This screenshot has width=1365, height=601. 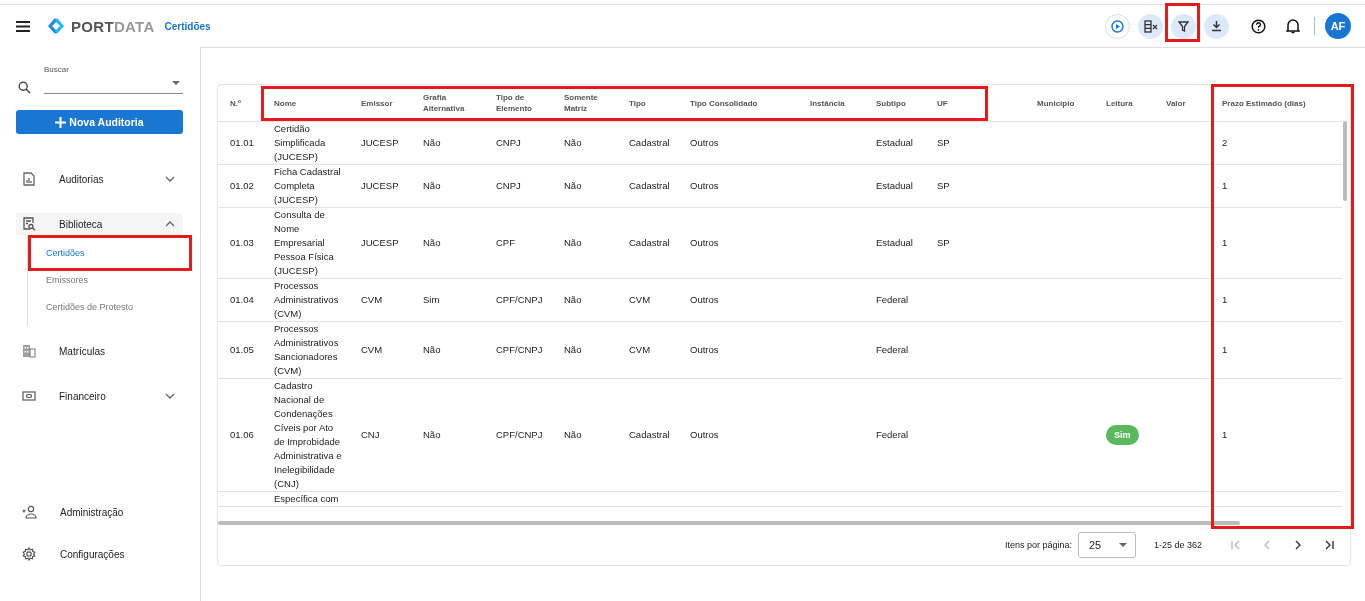 What do you see at coordinates (452, 103) in the screenshot?
I see `column-header: Grafia Alternativa` at bounding box center [452, 103].